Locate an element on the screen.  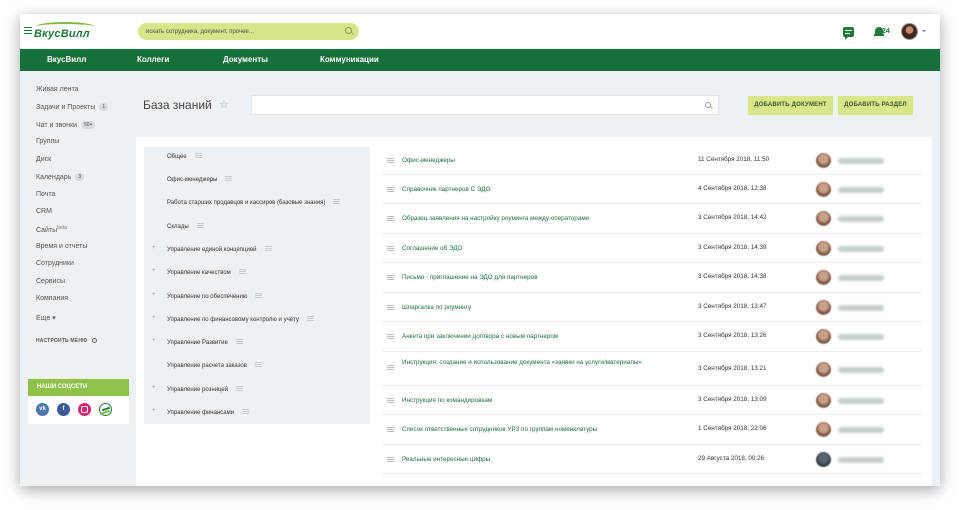
sidebar-item-calendar: Календарь 3 is located at coordinates (60, 177).